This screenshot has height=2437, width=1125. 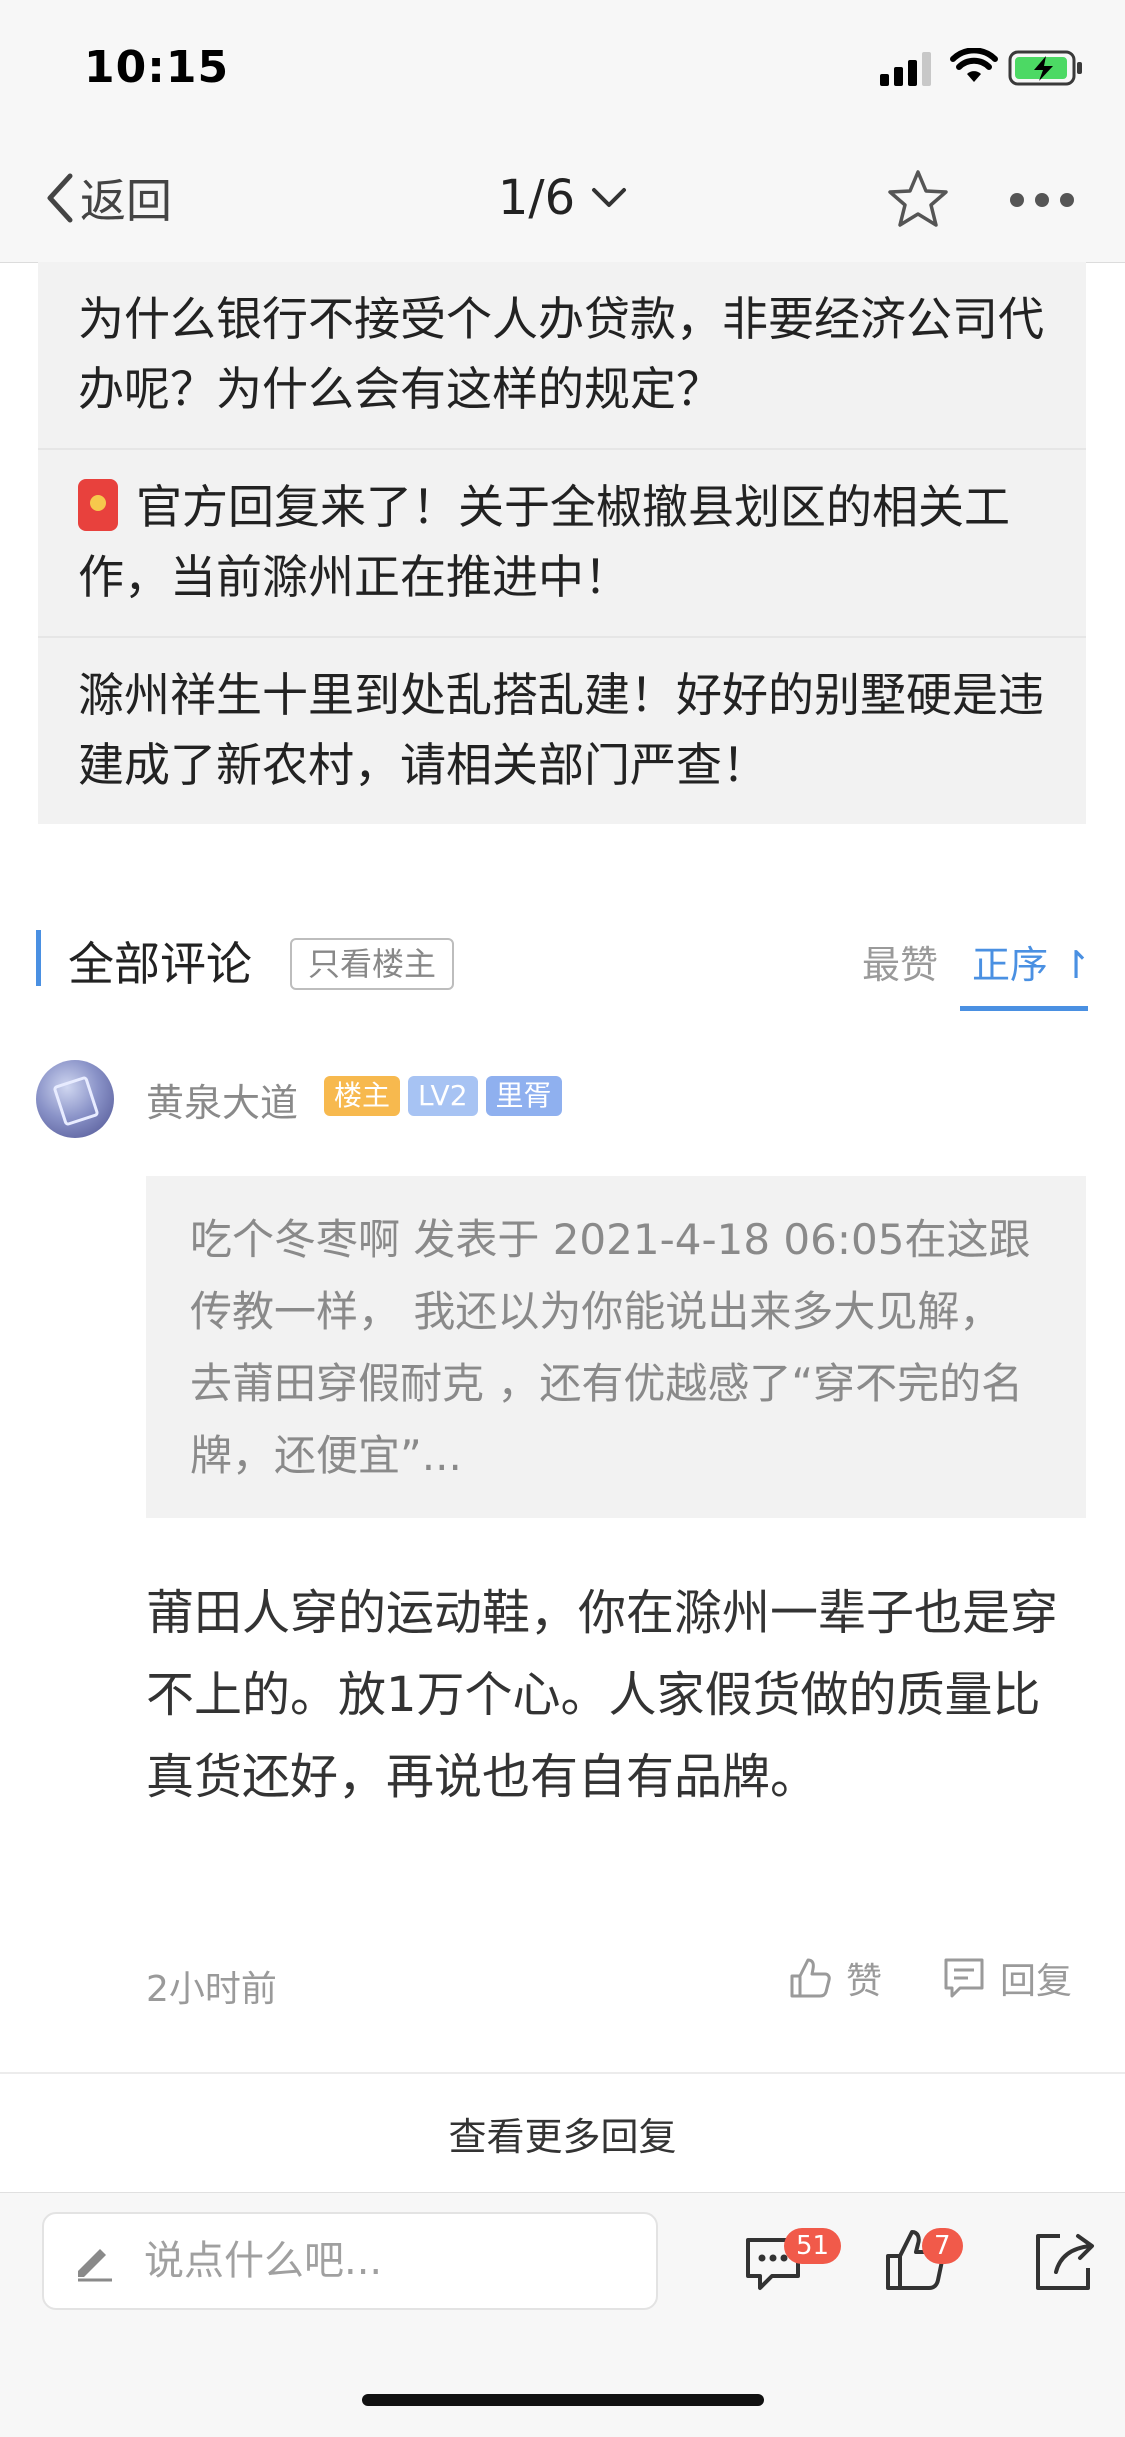 What do you see at coordinates (900, 961) in the screenshot?
I see `sort-by-likes-tab: 最赞` at bounding box center [900, 961].